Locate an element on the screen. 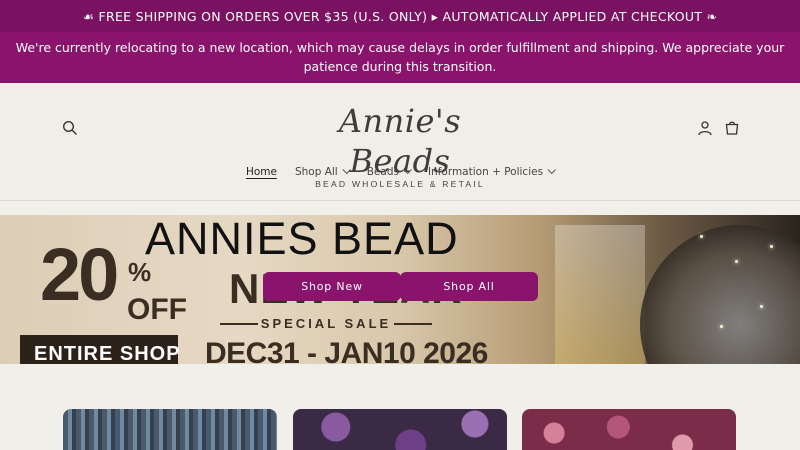 The height and width of the screenshot is (450, 800). nav-label: Home is located at coordinates (261, 172).